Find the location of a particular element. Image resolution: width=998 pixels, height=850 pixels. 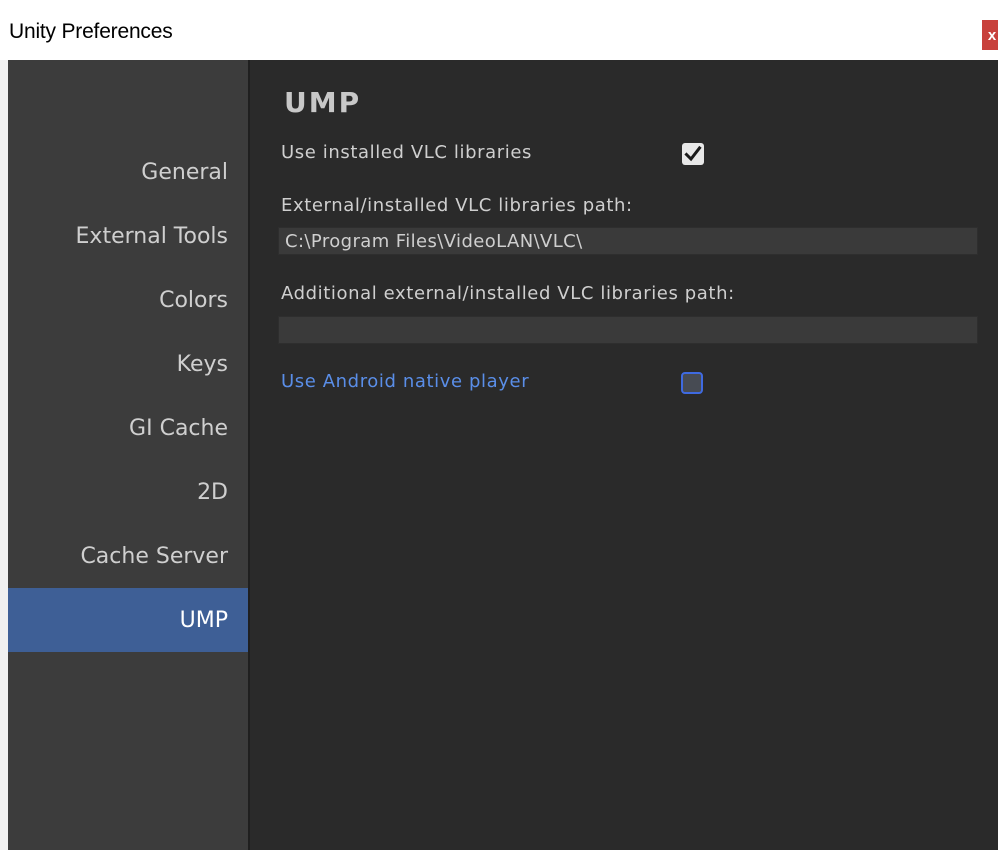

use-installed-vlc-checkbox is located at coordinates (693, 154).